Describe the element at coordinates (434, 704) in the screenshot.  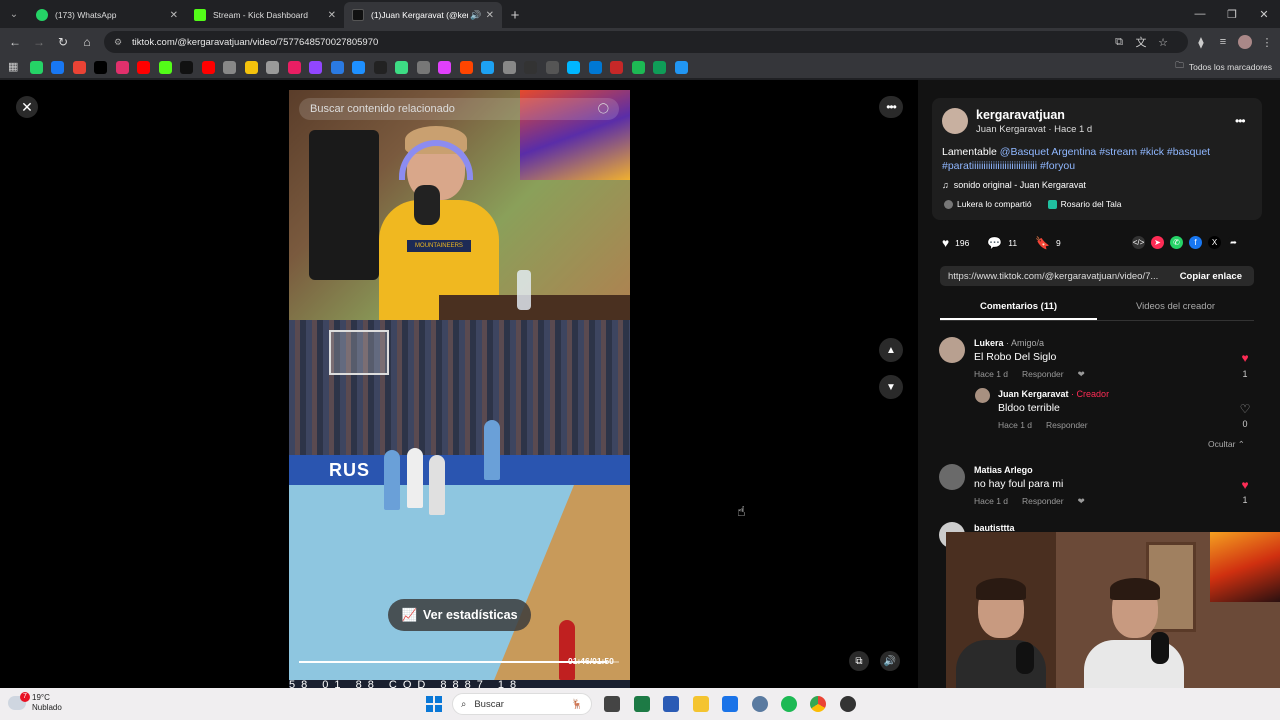
I see `start-icon` at that location.